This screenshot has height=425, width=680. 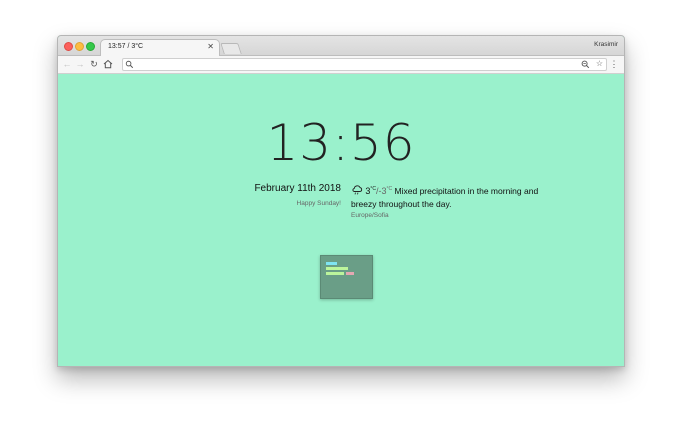 What do you see at coordinates (599, 64) in the screenshot?
I see `bookmark-star-icon: ☆` at bounding box center [599, 64].